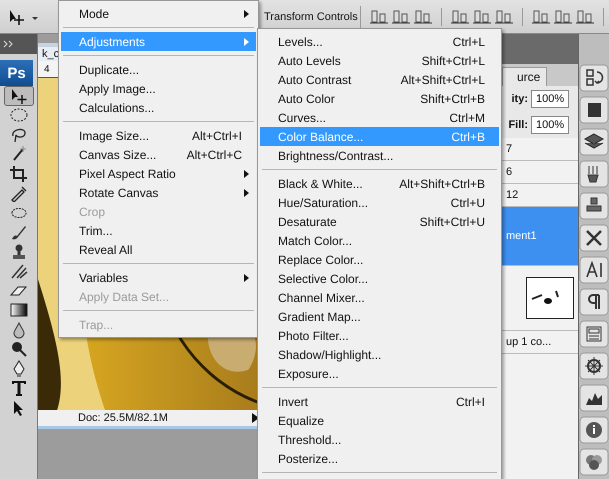  I want to click on menu-item: Canvas Size... Alt+Ctrl+C, so click(158, 154).